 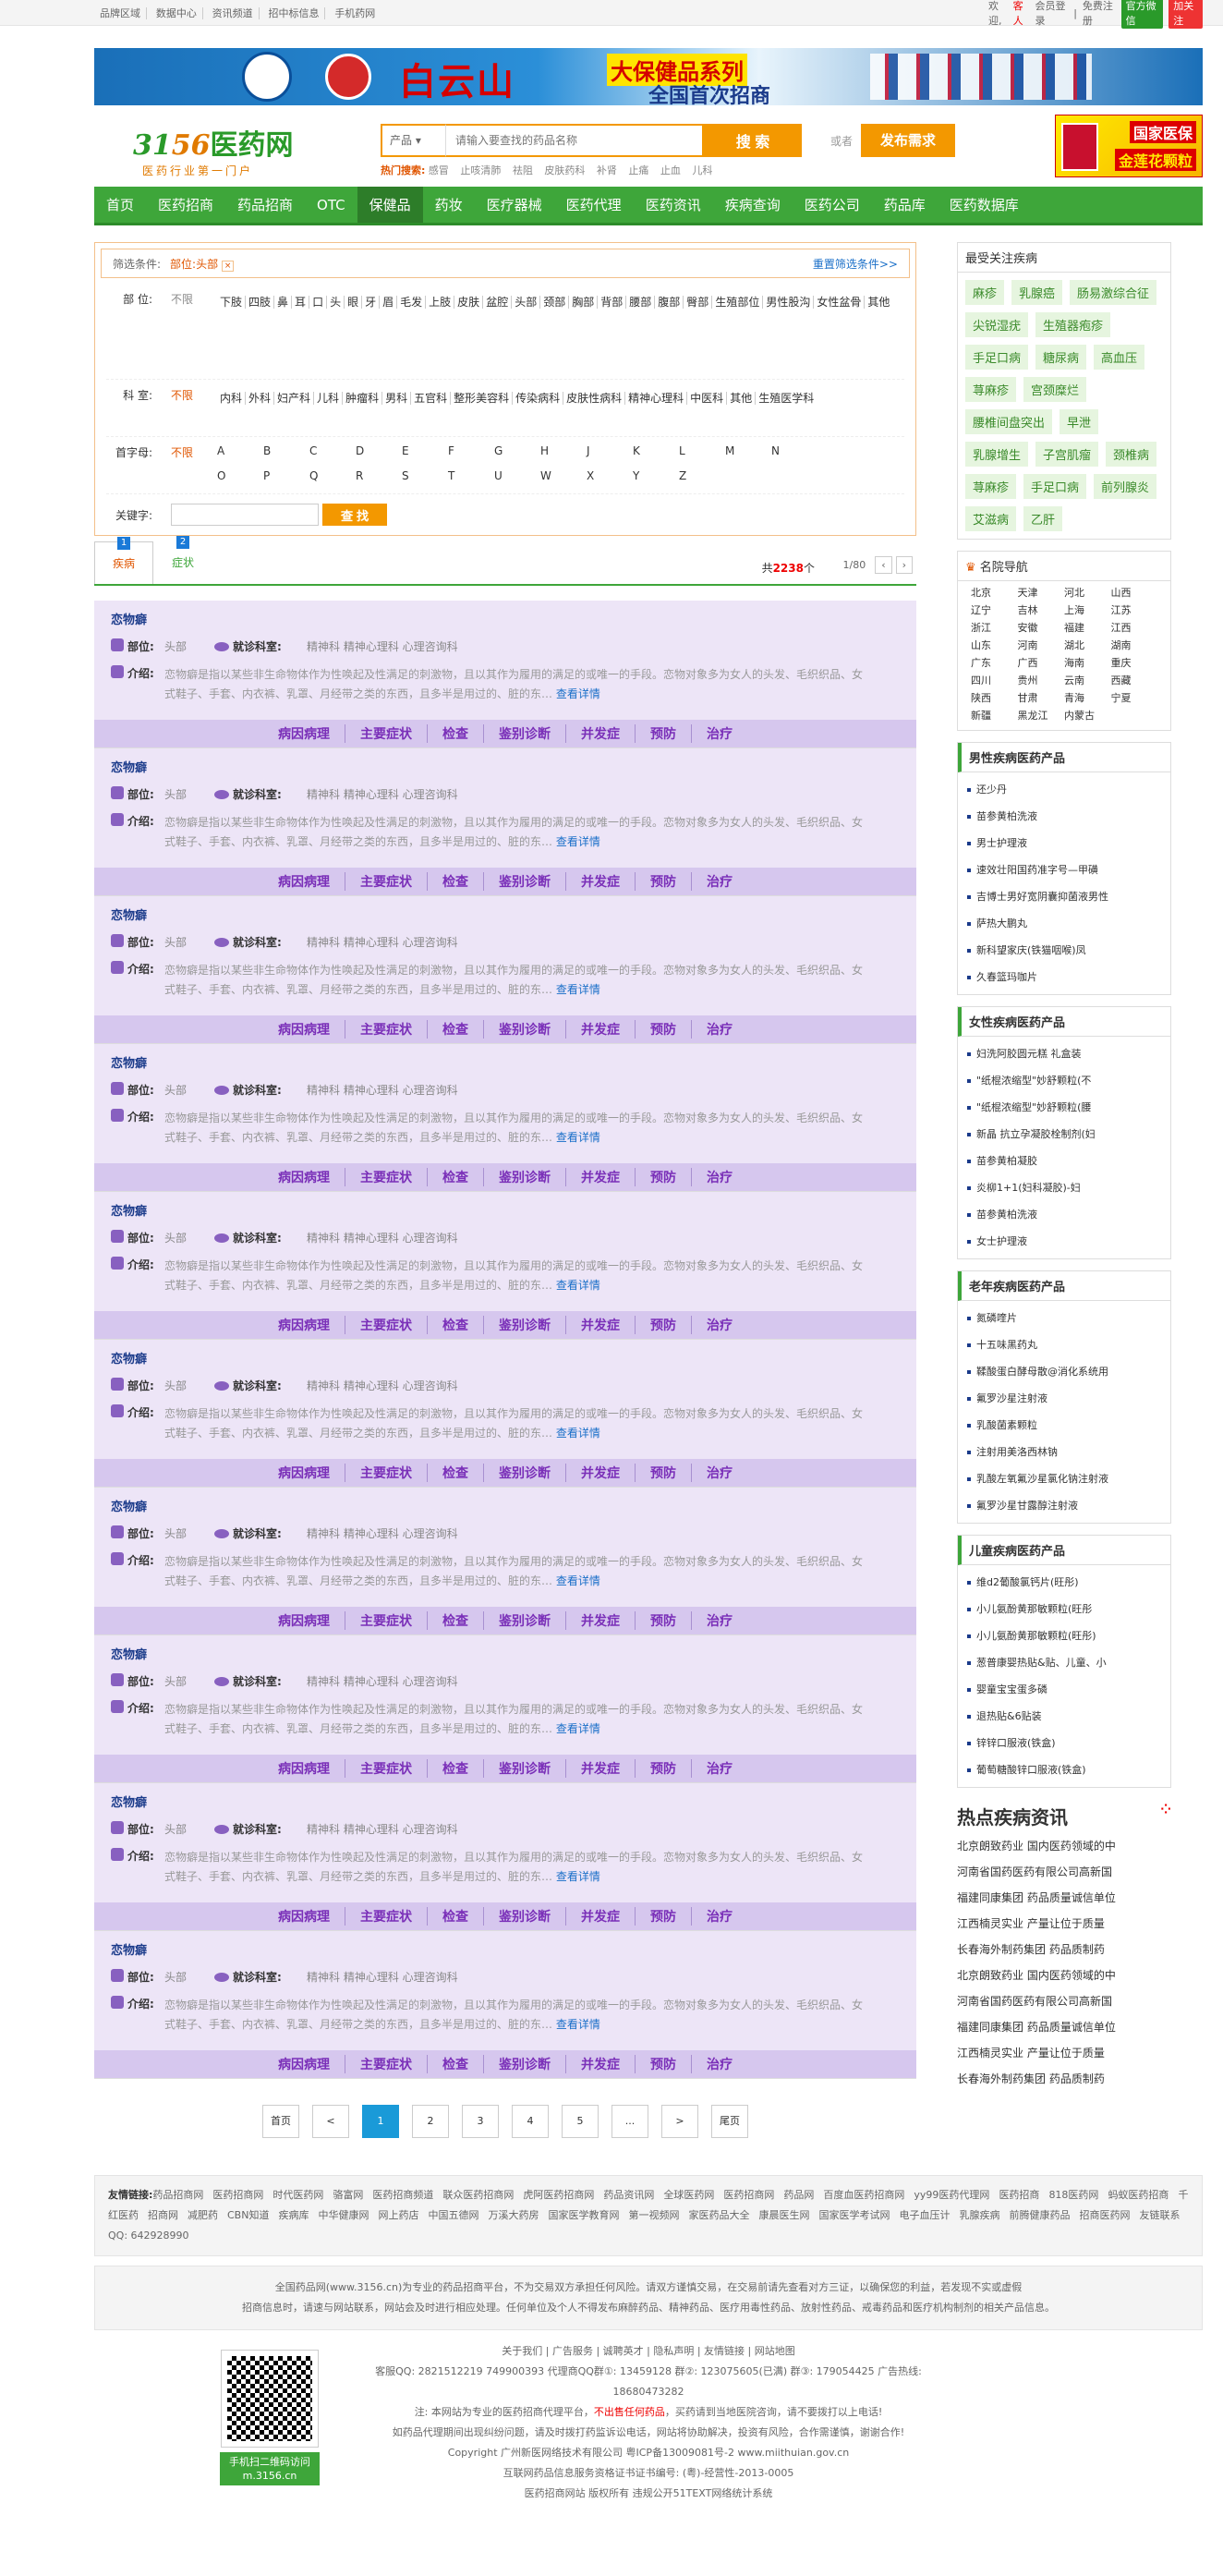 I want to click on hot-search-link: 祛阻, so click(x=523, y=170).